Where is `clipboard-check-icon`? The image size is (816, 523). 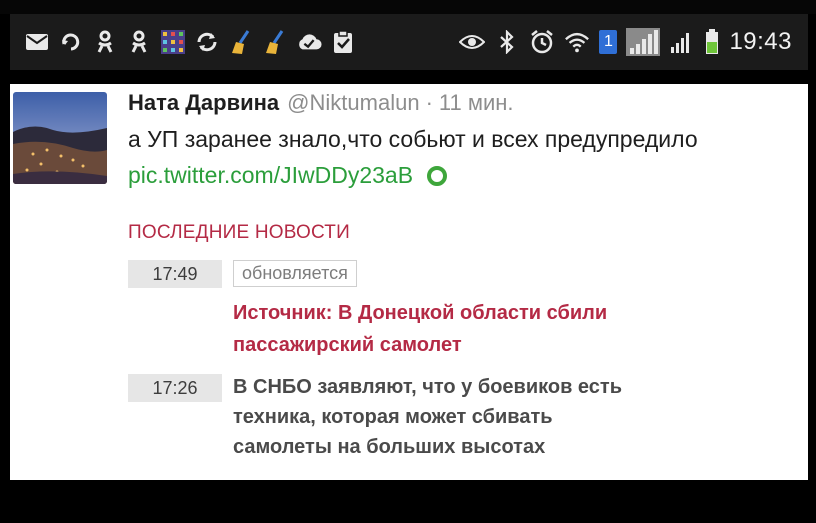 clipboard-check-icon is located at coordinates (343, 42).